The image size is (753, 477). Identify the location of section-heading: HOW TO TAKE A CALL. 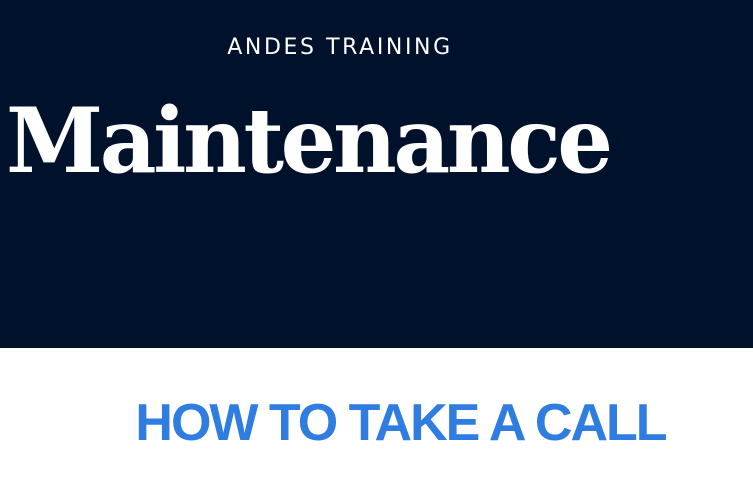
(401, 423).